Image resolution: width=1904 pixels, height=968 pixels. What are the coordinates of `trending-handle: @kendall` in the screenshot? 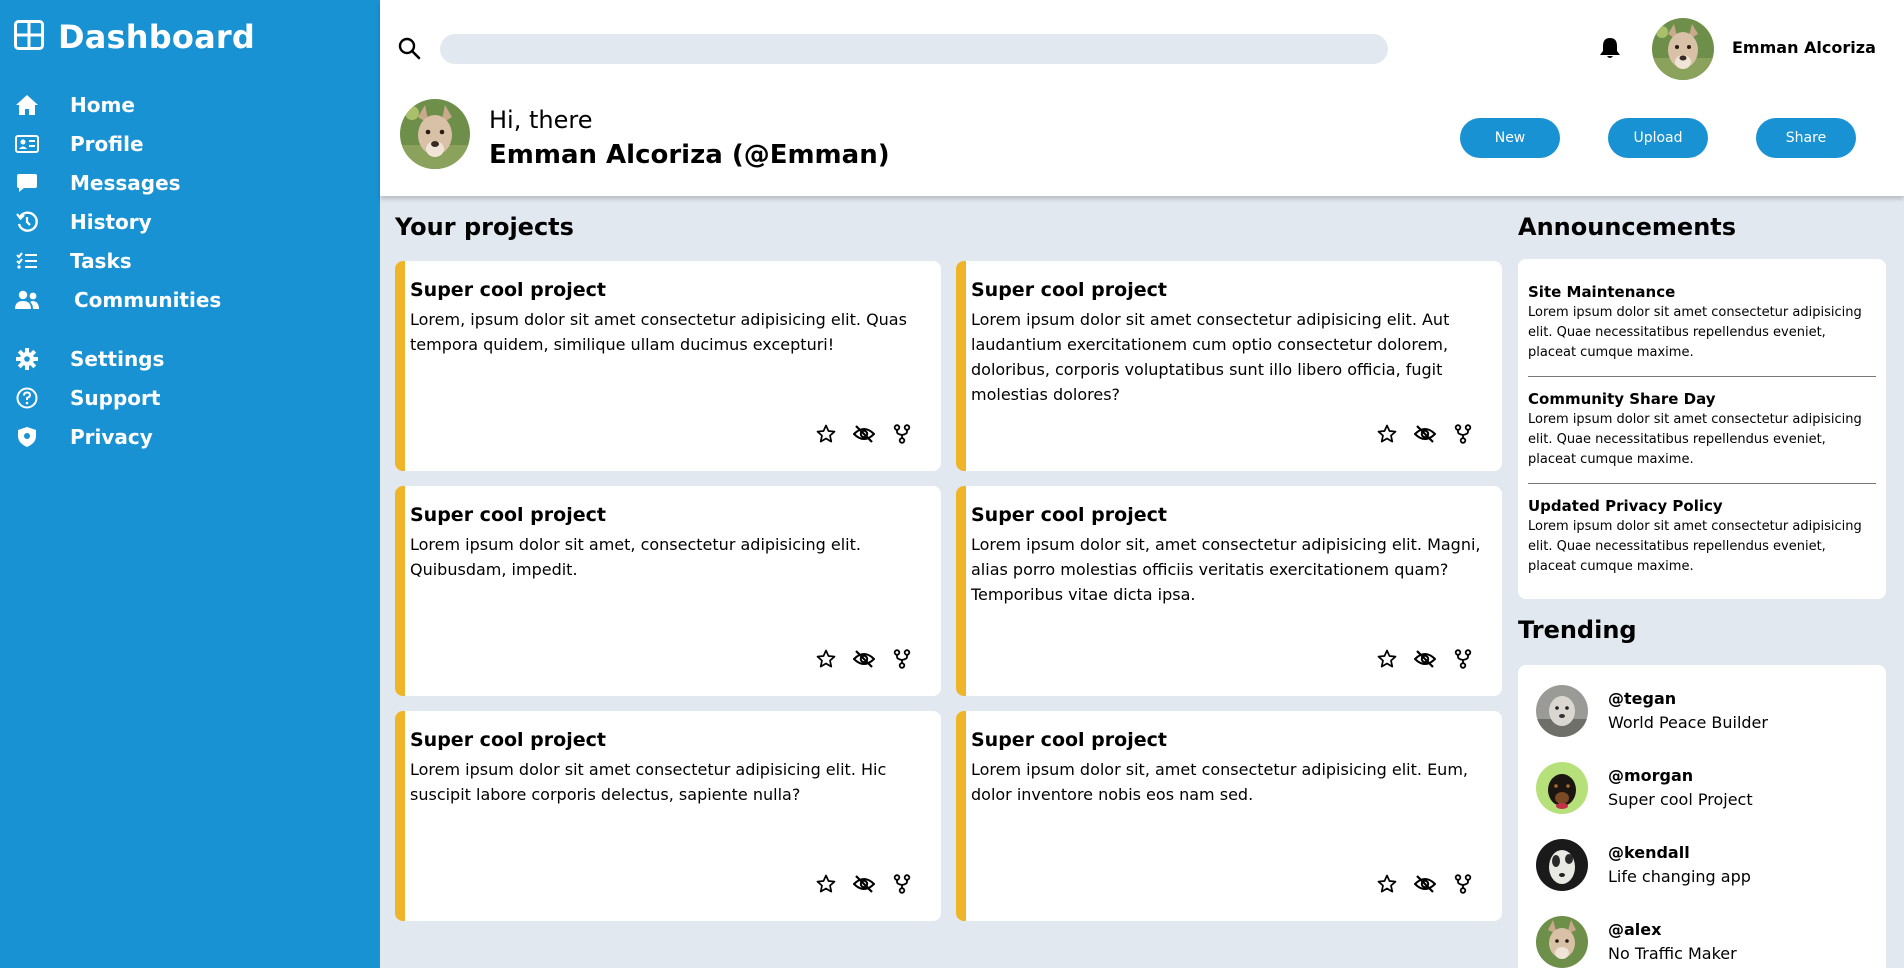 It's located at (1649, 852).